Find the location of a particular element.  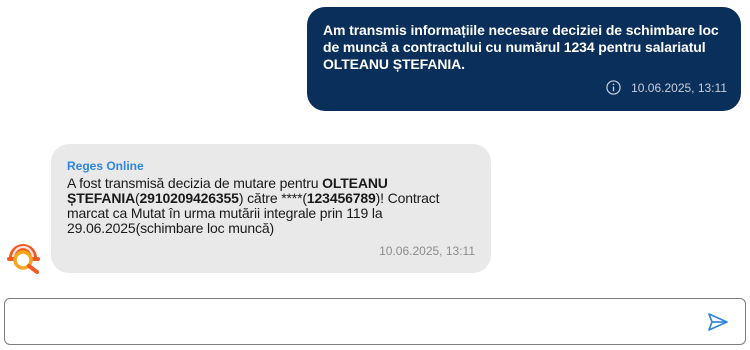

message-input is located at coordinates (352, 323).